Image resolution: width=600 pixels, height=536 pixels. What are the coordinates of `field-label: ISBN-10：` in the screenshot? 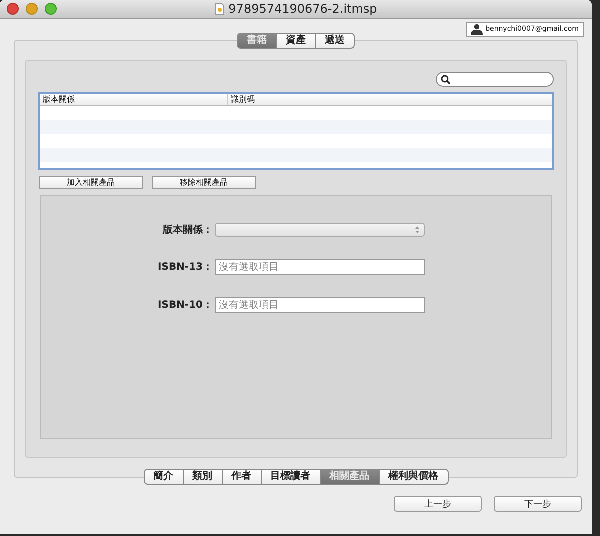 It's located at (185, 305).